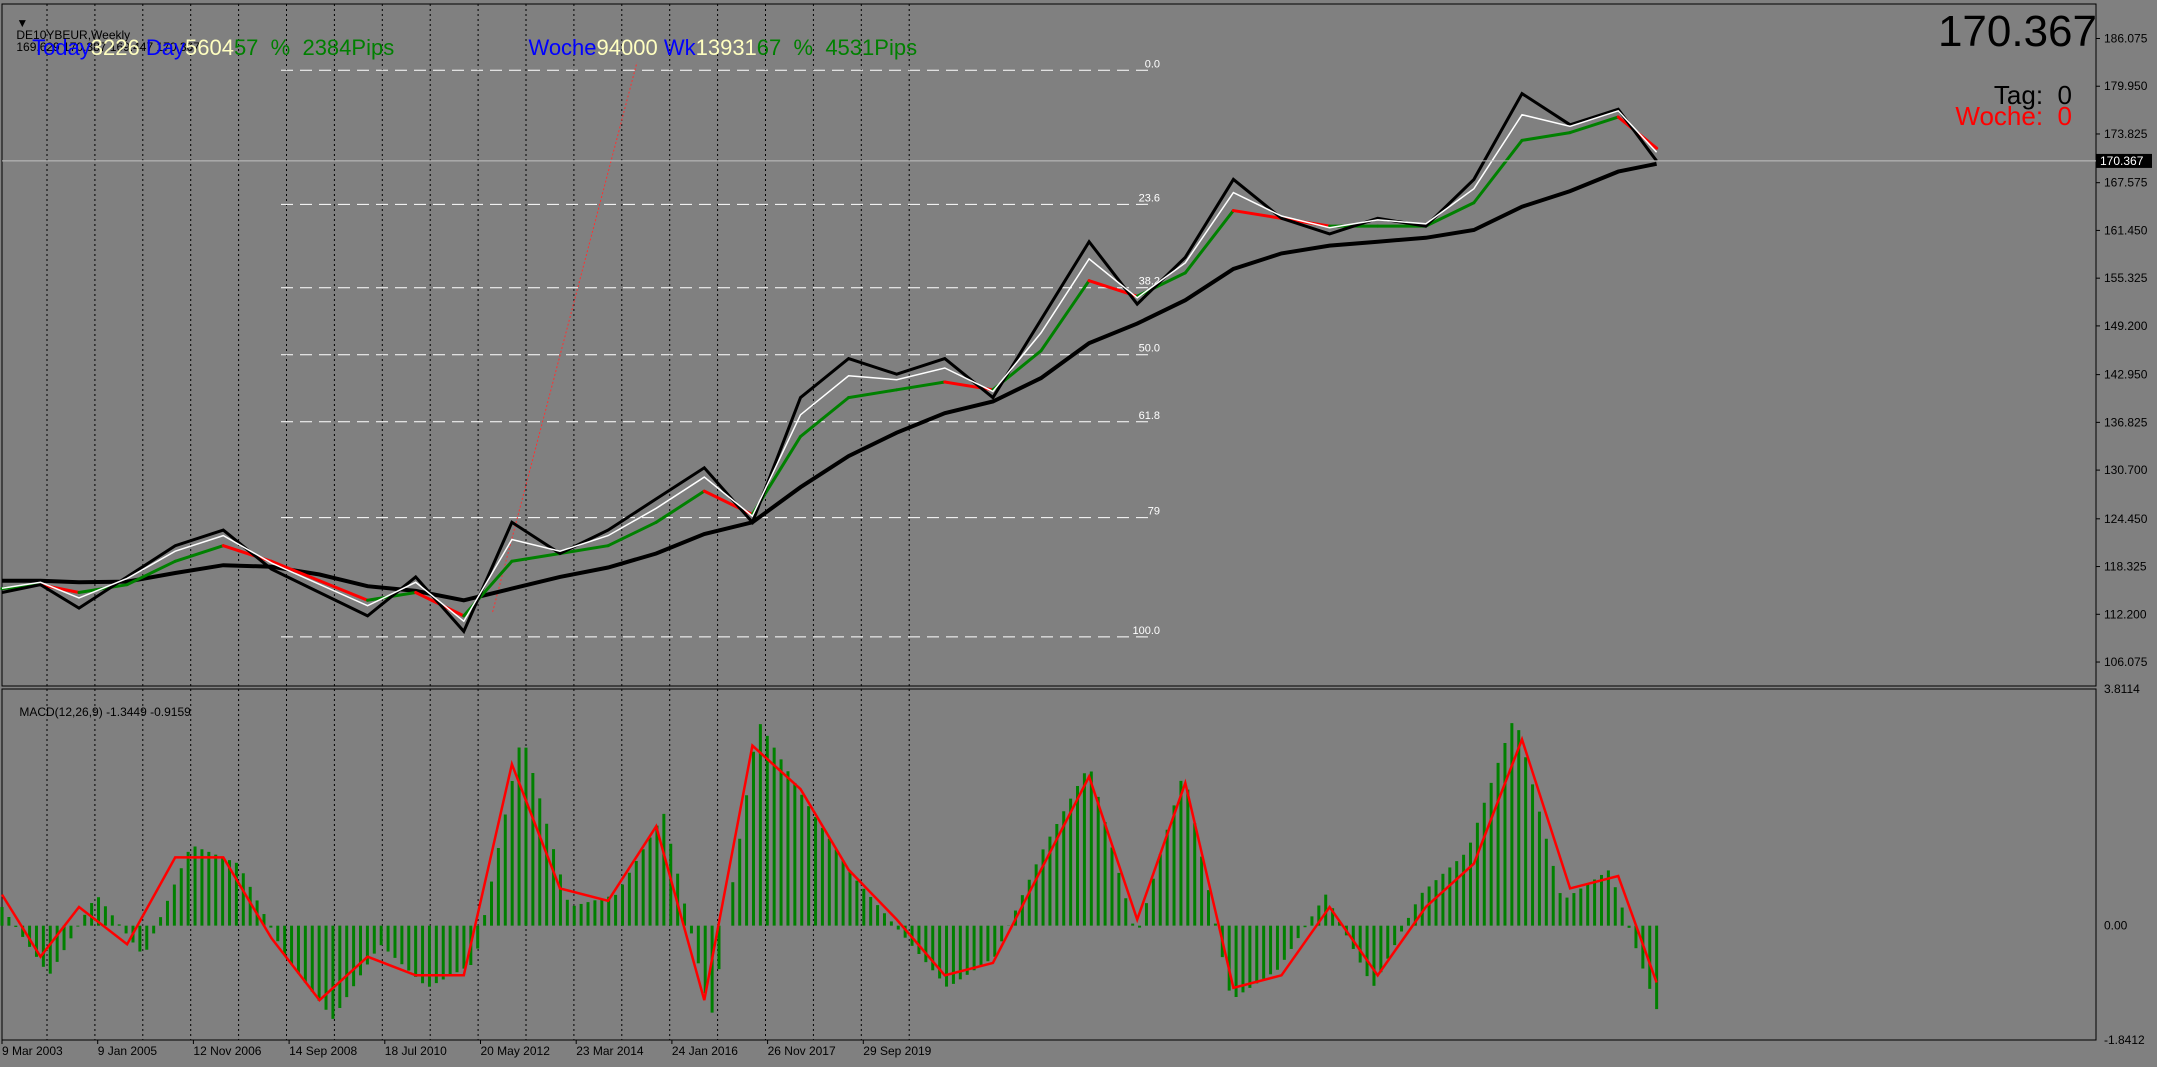 The width and height of the screenshot is (2157, 1067). I want to click on price-tick-label: 173.825, so click(2126, 134).